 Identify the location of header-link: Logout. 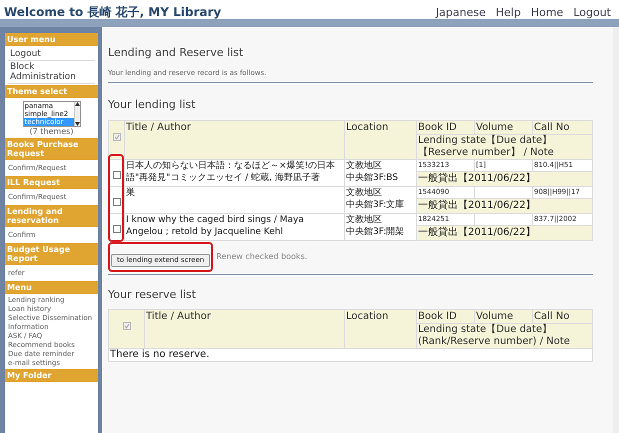
(592, 12).